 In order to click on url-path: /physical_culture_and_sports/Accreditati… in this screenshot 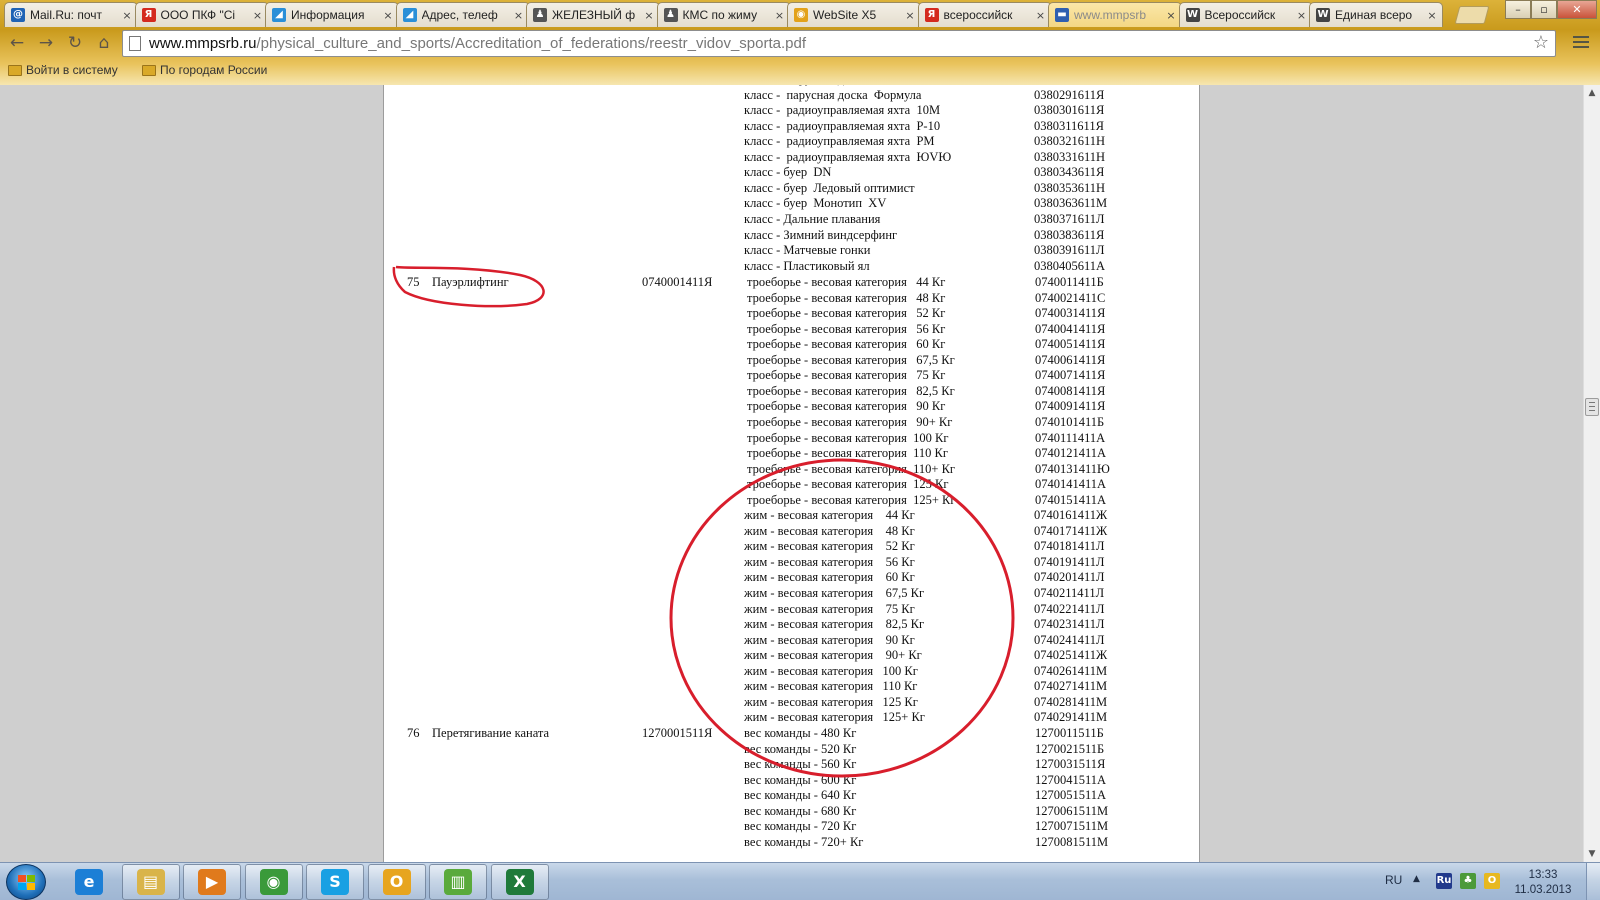, I will do `click(531, 43)`.